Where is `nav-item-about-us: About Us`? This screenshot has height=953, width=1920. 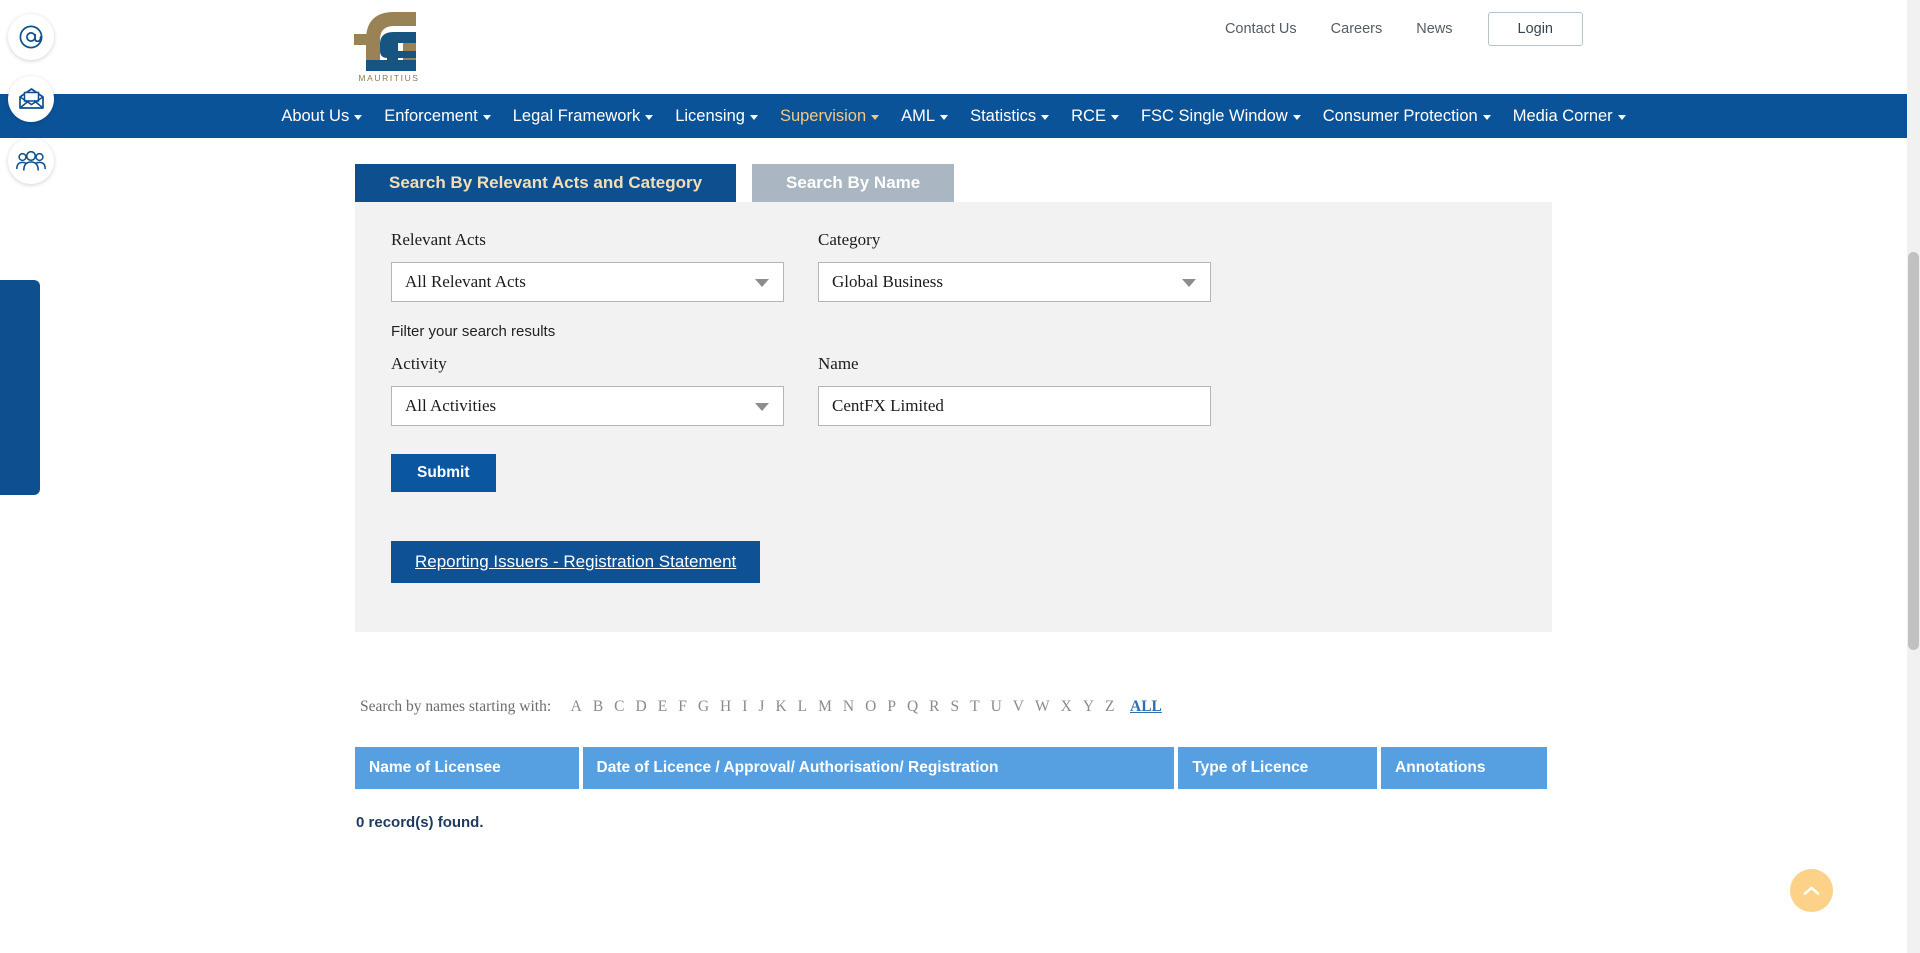 nav-item-about-us: About Us is located at coordinates (321, 116).